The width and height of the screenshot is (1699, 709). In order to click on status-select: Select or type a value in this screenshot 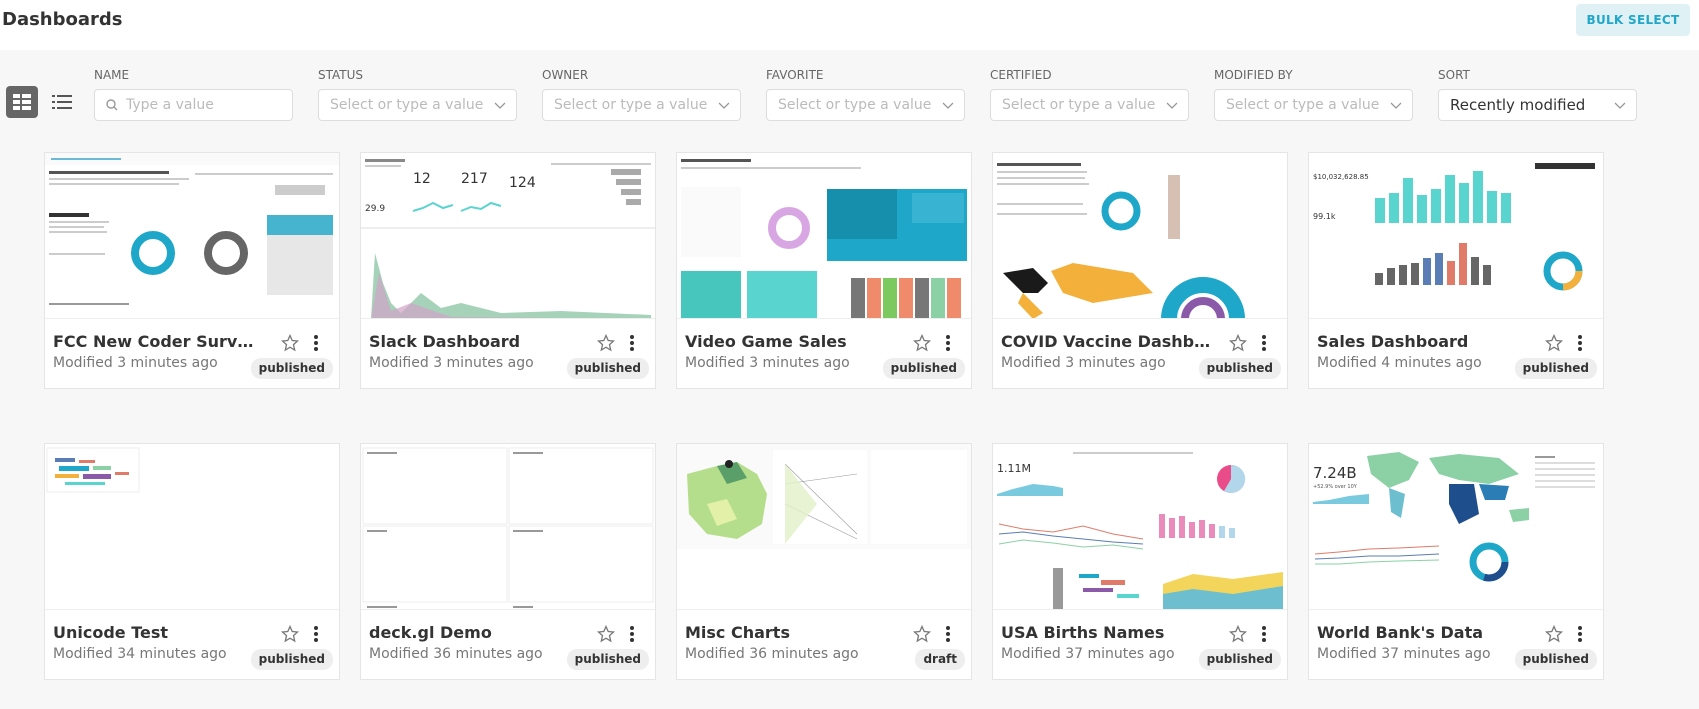, I will do `click(417, 105)`.